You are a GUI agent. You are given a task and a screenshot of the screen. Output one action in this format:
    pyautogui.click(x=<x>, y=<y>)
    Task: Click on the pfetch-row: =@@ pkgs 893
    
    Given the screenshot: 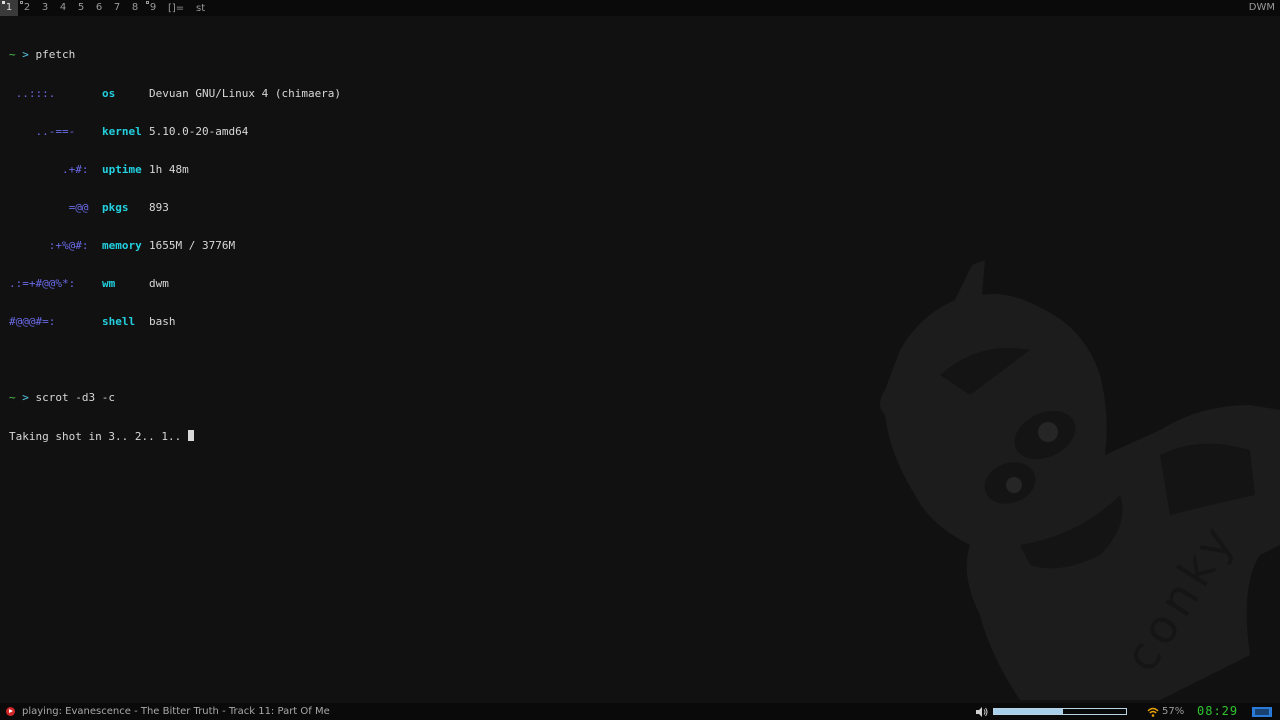 What is the action you would take?
    pyautogui.click(x=175, y=207)
    